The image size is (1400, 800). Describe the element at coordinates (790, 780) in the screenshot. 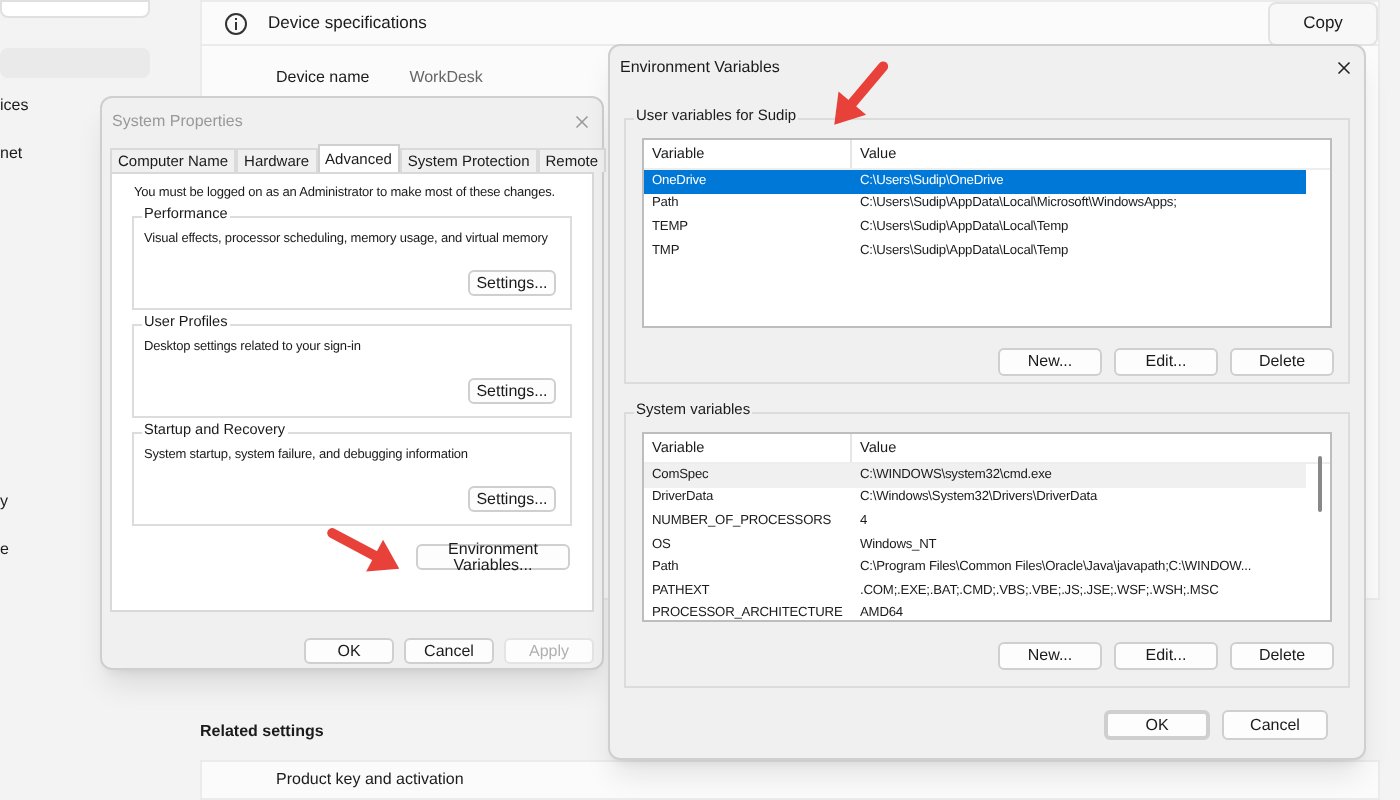

I see `settings-link-row: Product key and activation` at that location.